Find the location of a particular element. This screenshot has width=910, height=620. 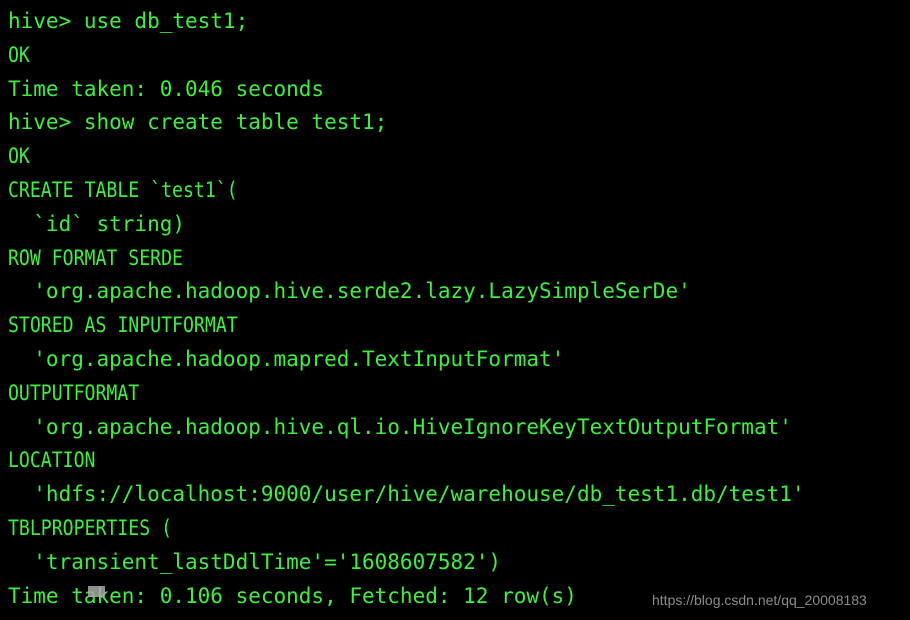

terminal-line: TBLPROPERTIES ( is located at coordinates (90, 528).